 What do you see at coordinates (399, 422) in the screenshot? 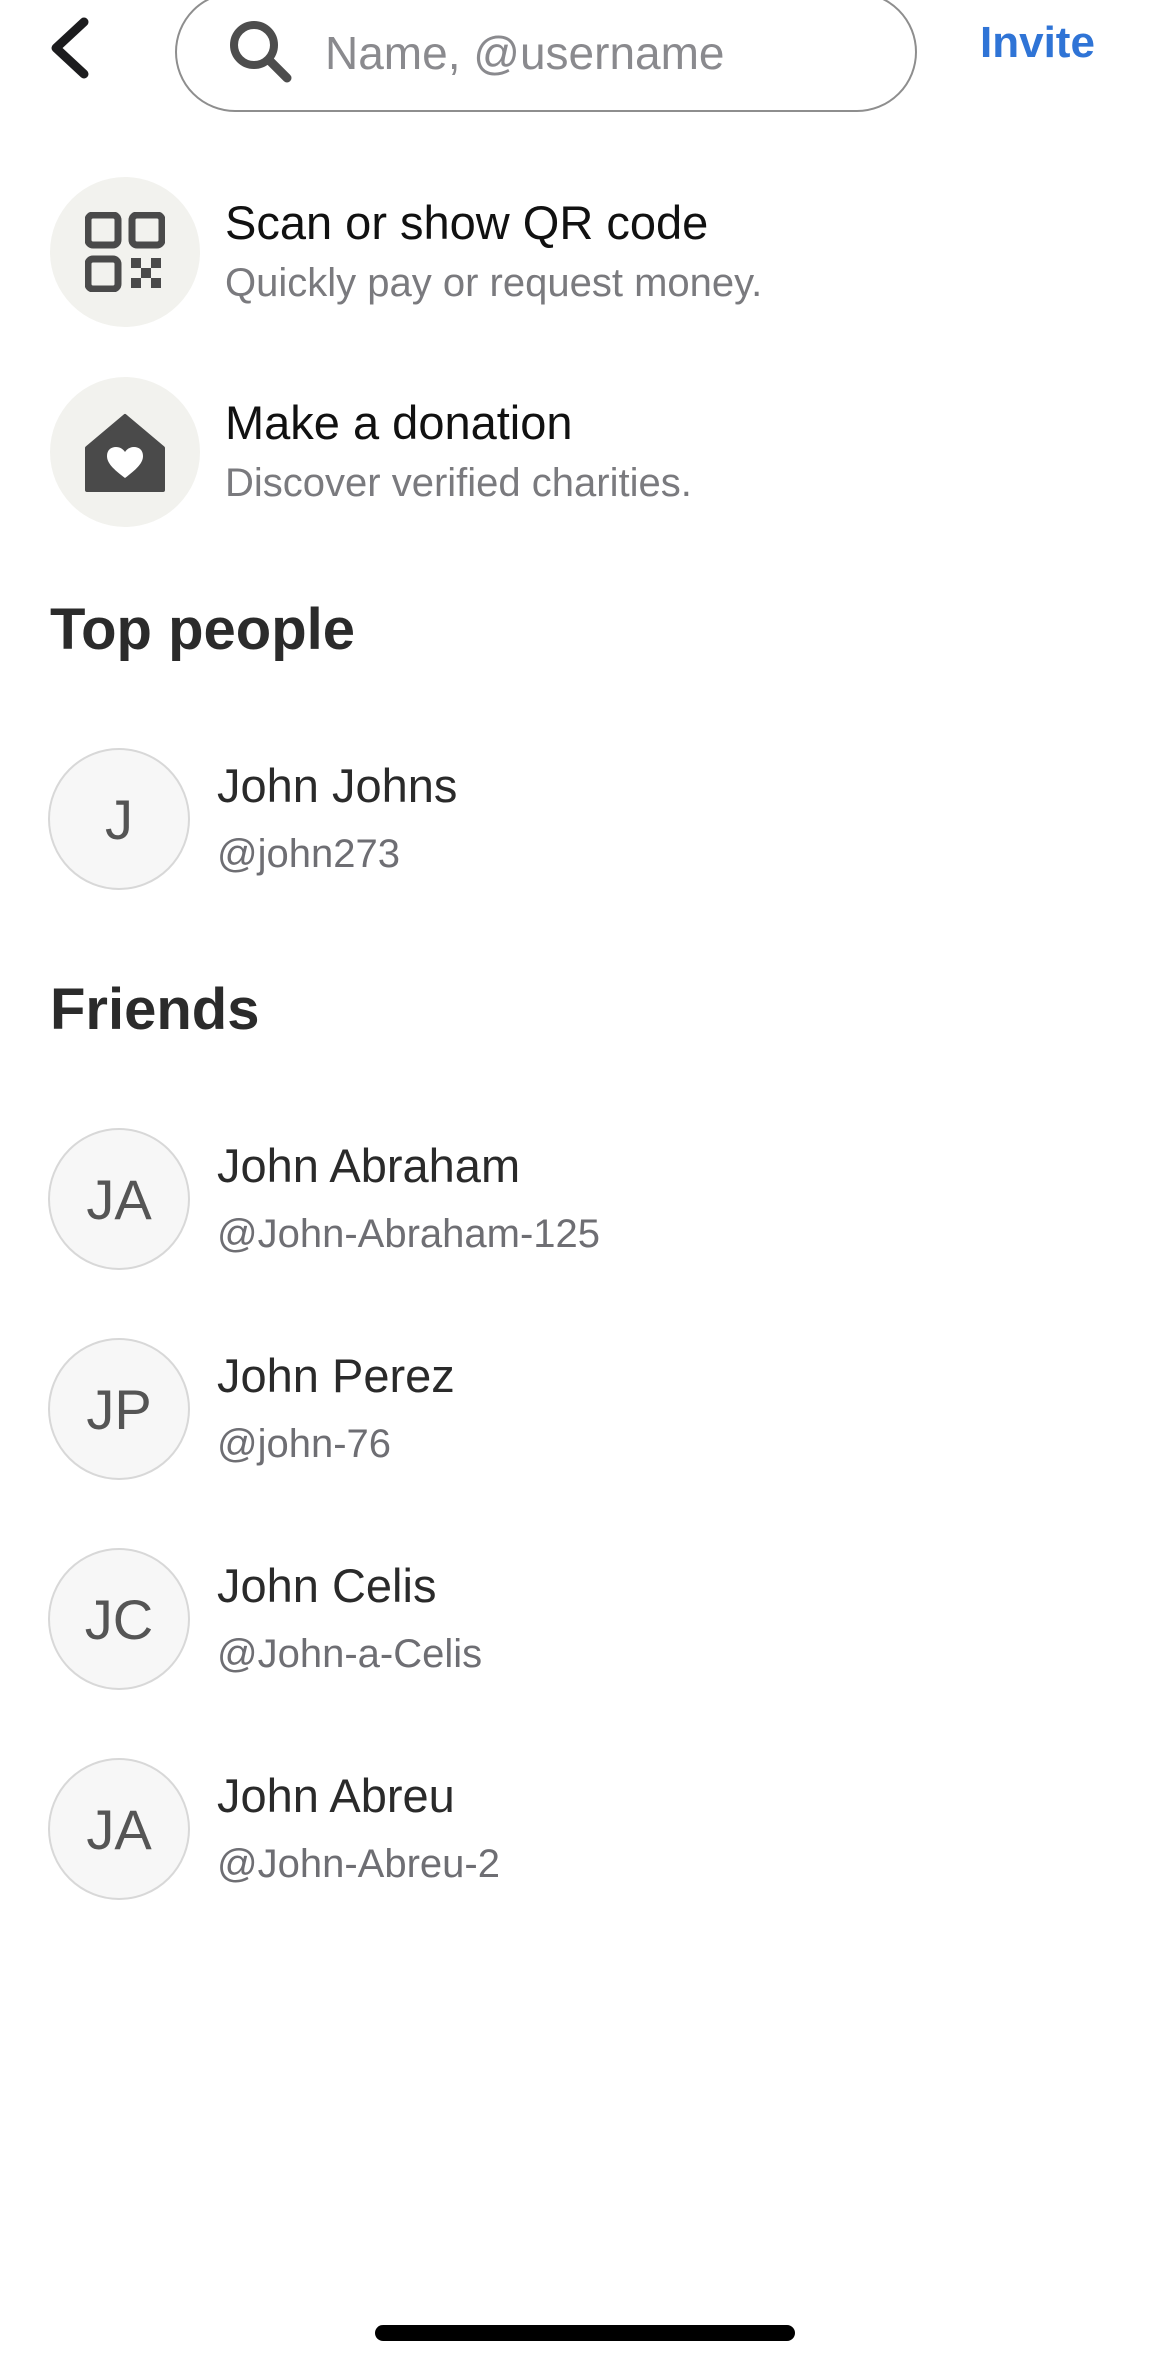
I see `action-title: Make a donation` at bounding box center [399, 422].